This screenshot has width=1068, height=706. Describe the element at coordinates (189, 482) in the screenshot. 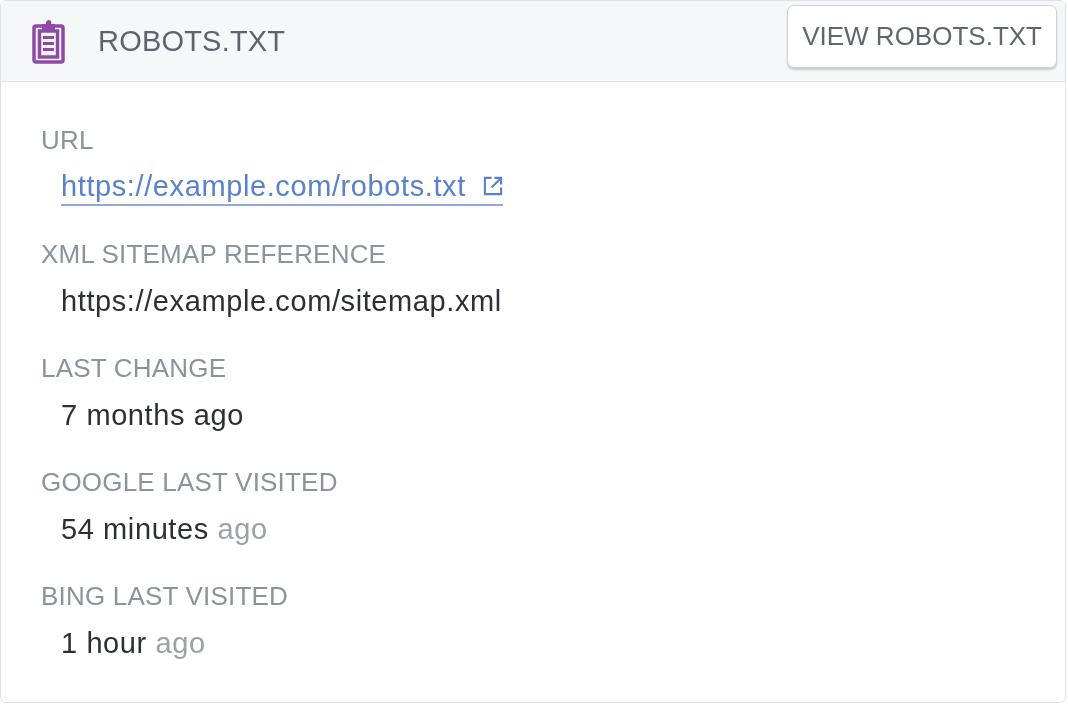

I see `field-label: GOOGLE LAST VISITED` at that location.